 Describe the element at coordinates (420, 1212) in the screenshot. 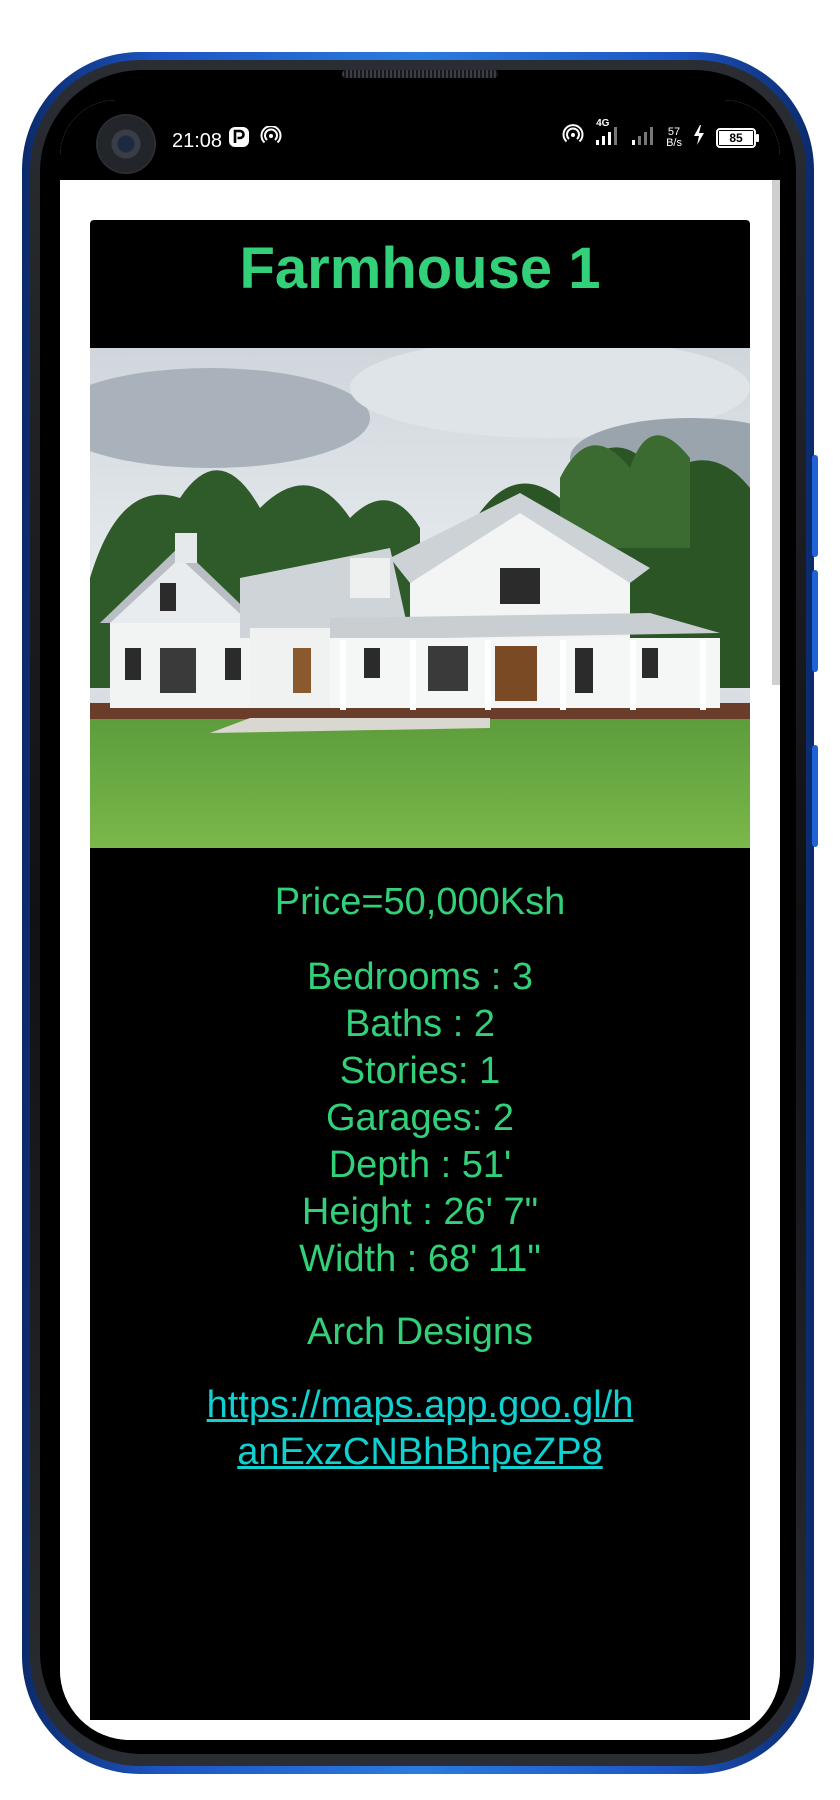

I see `spec-height: Height : 26' 7"` at that location.